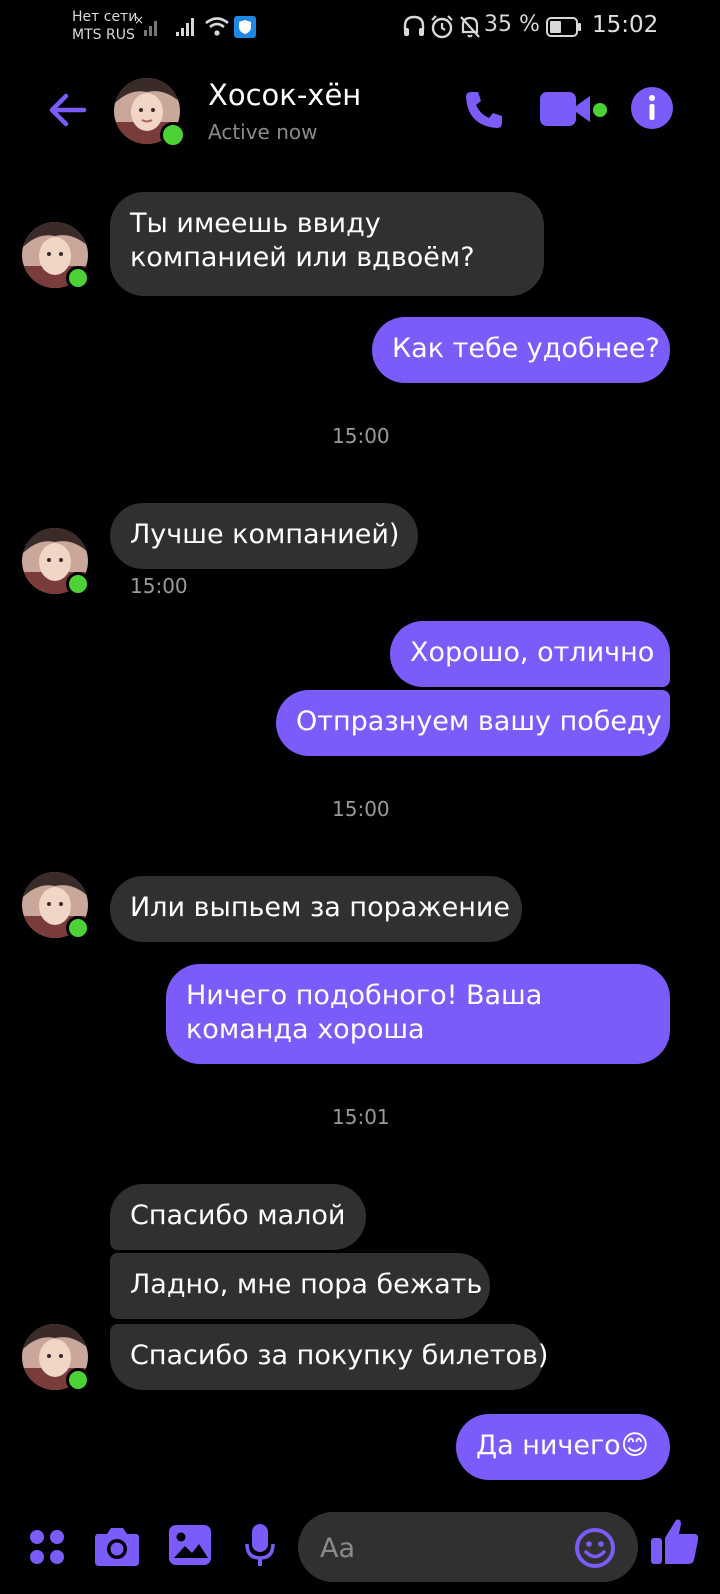 Image resolution: width=720 pixels, height=1594 pixels. Describe the element at coordinates (145, 25) in the screenshot. I see `signal-1-icon: ×` at that location.